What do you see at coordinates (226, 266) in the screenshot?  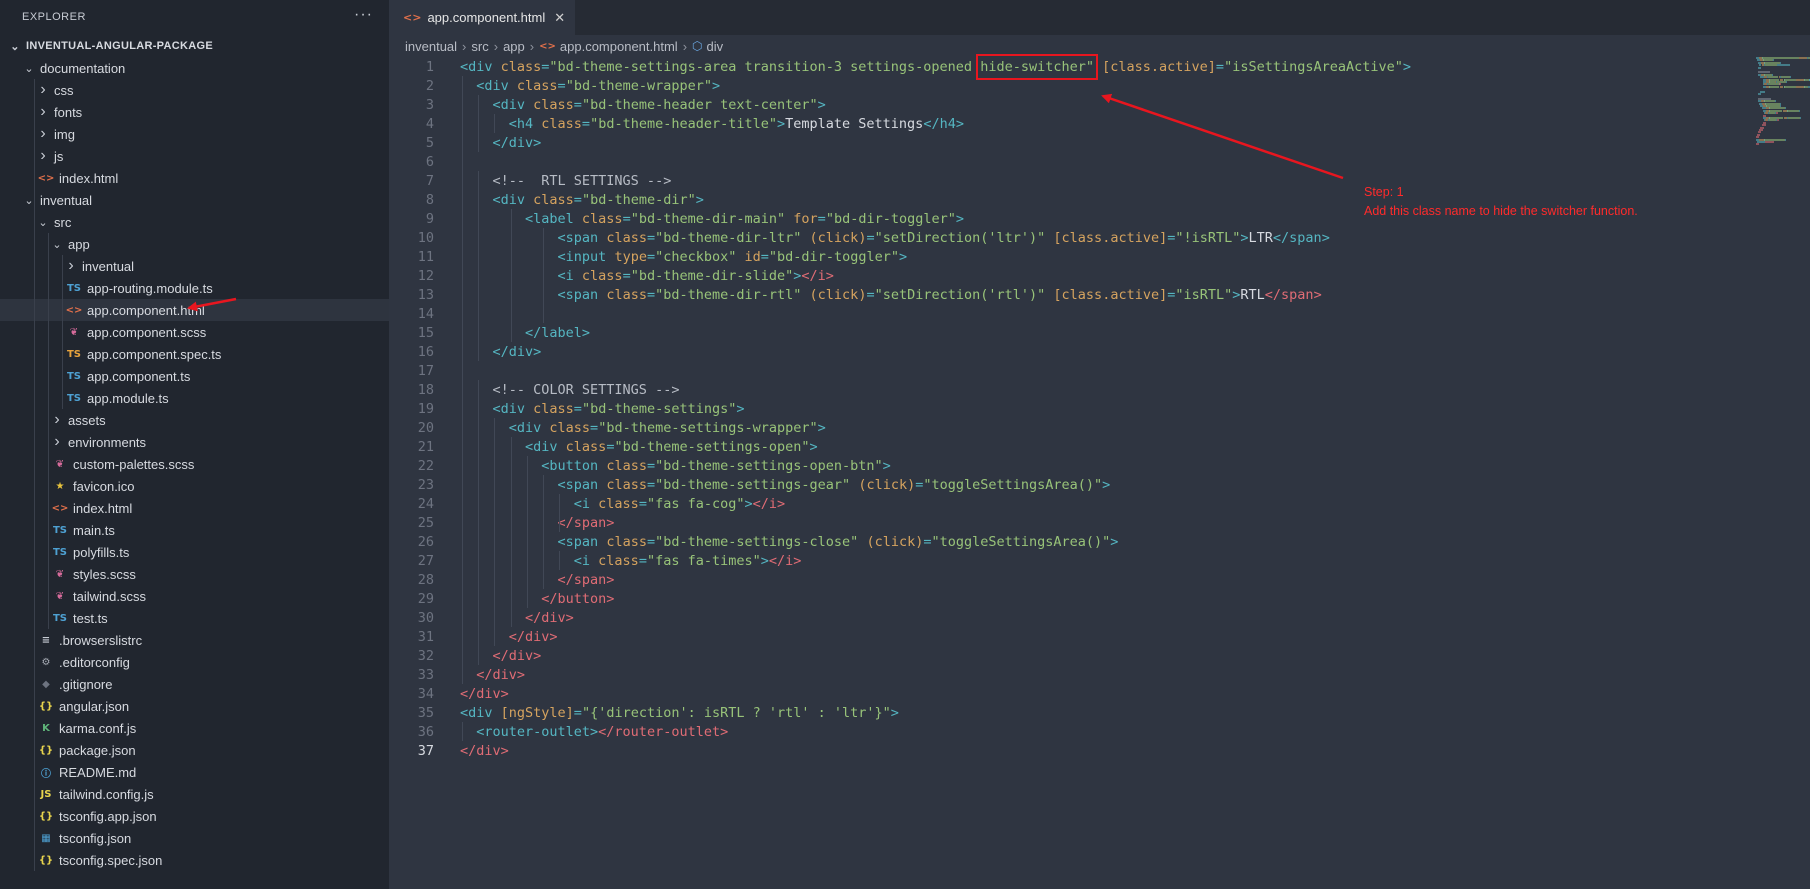 I see `tree-item-inventual: › inventual` at bounding box center [226, 266].